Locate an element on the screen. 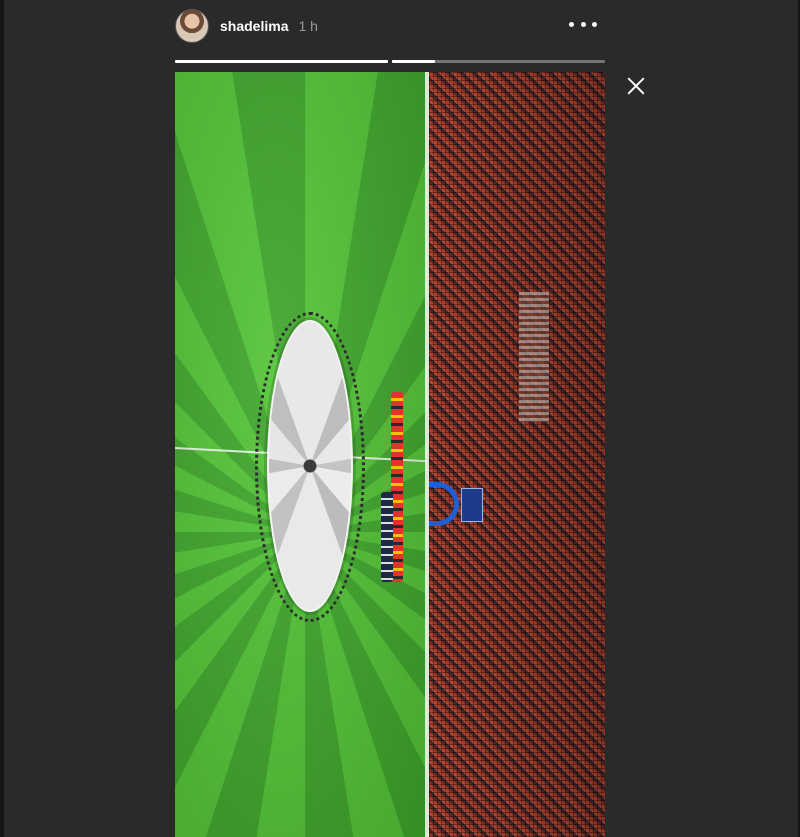 This screenshot has width=800, height=837. player-line-away is located at coordinates (387, 537).